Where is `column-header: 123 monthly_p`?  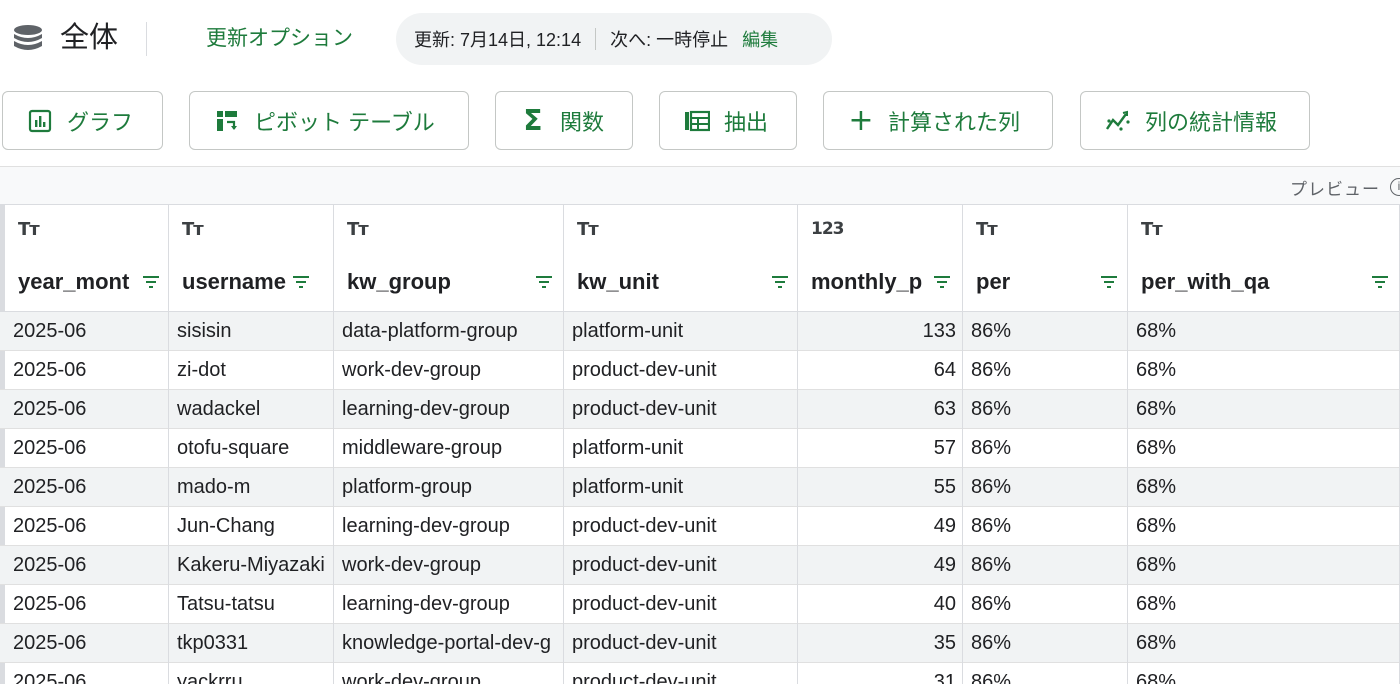
column-header: 123 monthly_p is located at coordinates (880, 258).